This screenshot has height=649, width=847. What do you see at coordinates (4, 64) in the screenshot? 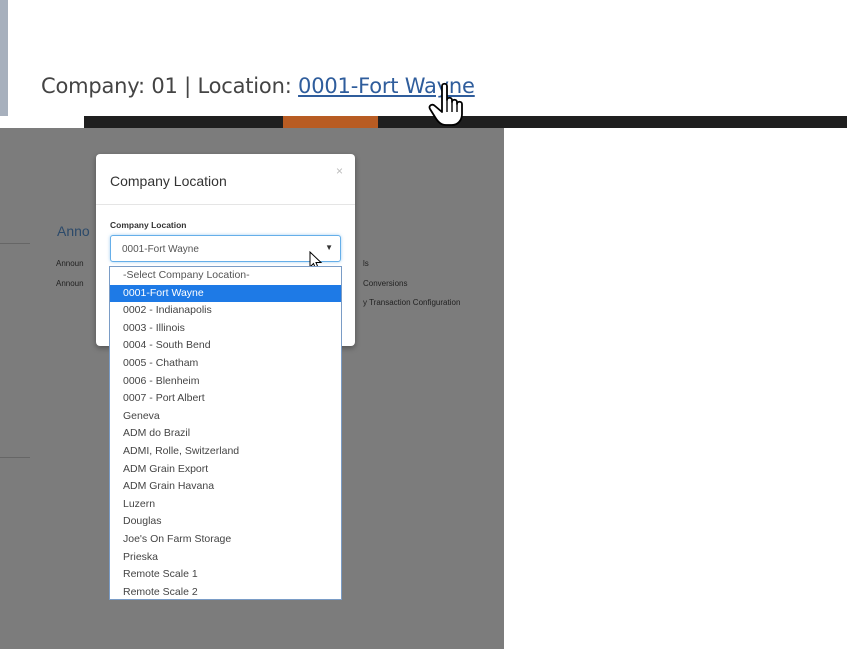
I see `left-rail` at bounding box center [4, 64].